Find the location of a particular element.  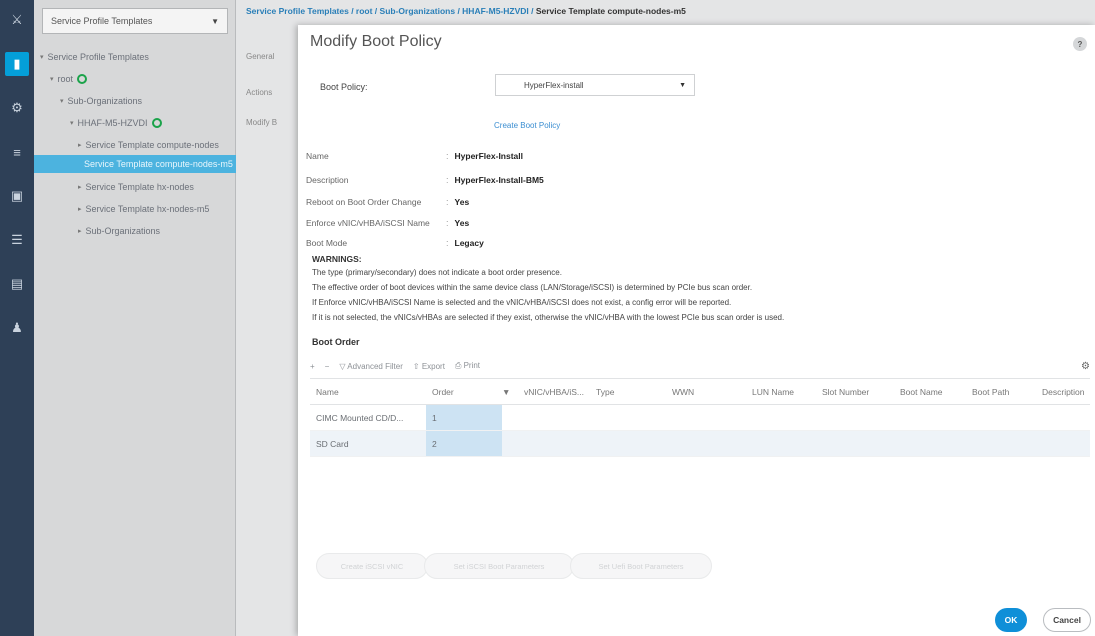

property-value: Legacy is located at coordinates (469, 243).